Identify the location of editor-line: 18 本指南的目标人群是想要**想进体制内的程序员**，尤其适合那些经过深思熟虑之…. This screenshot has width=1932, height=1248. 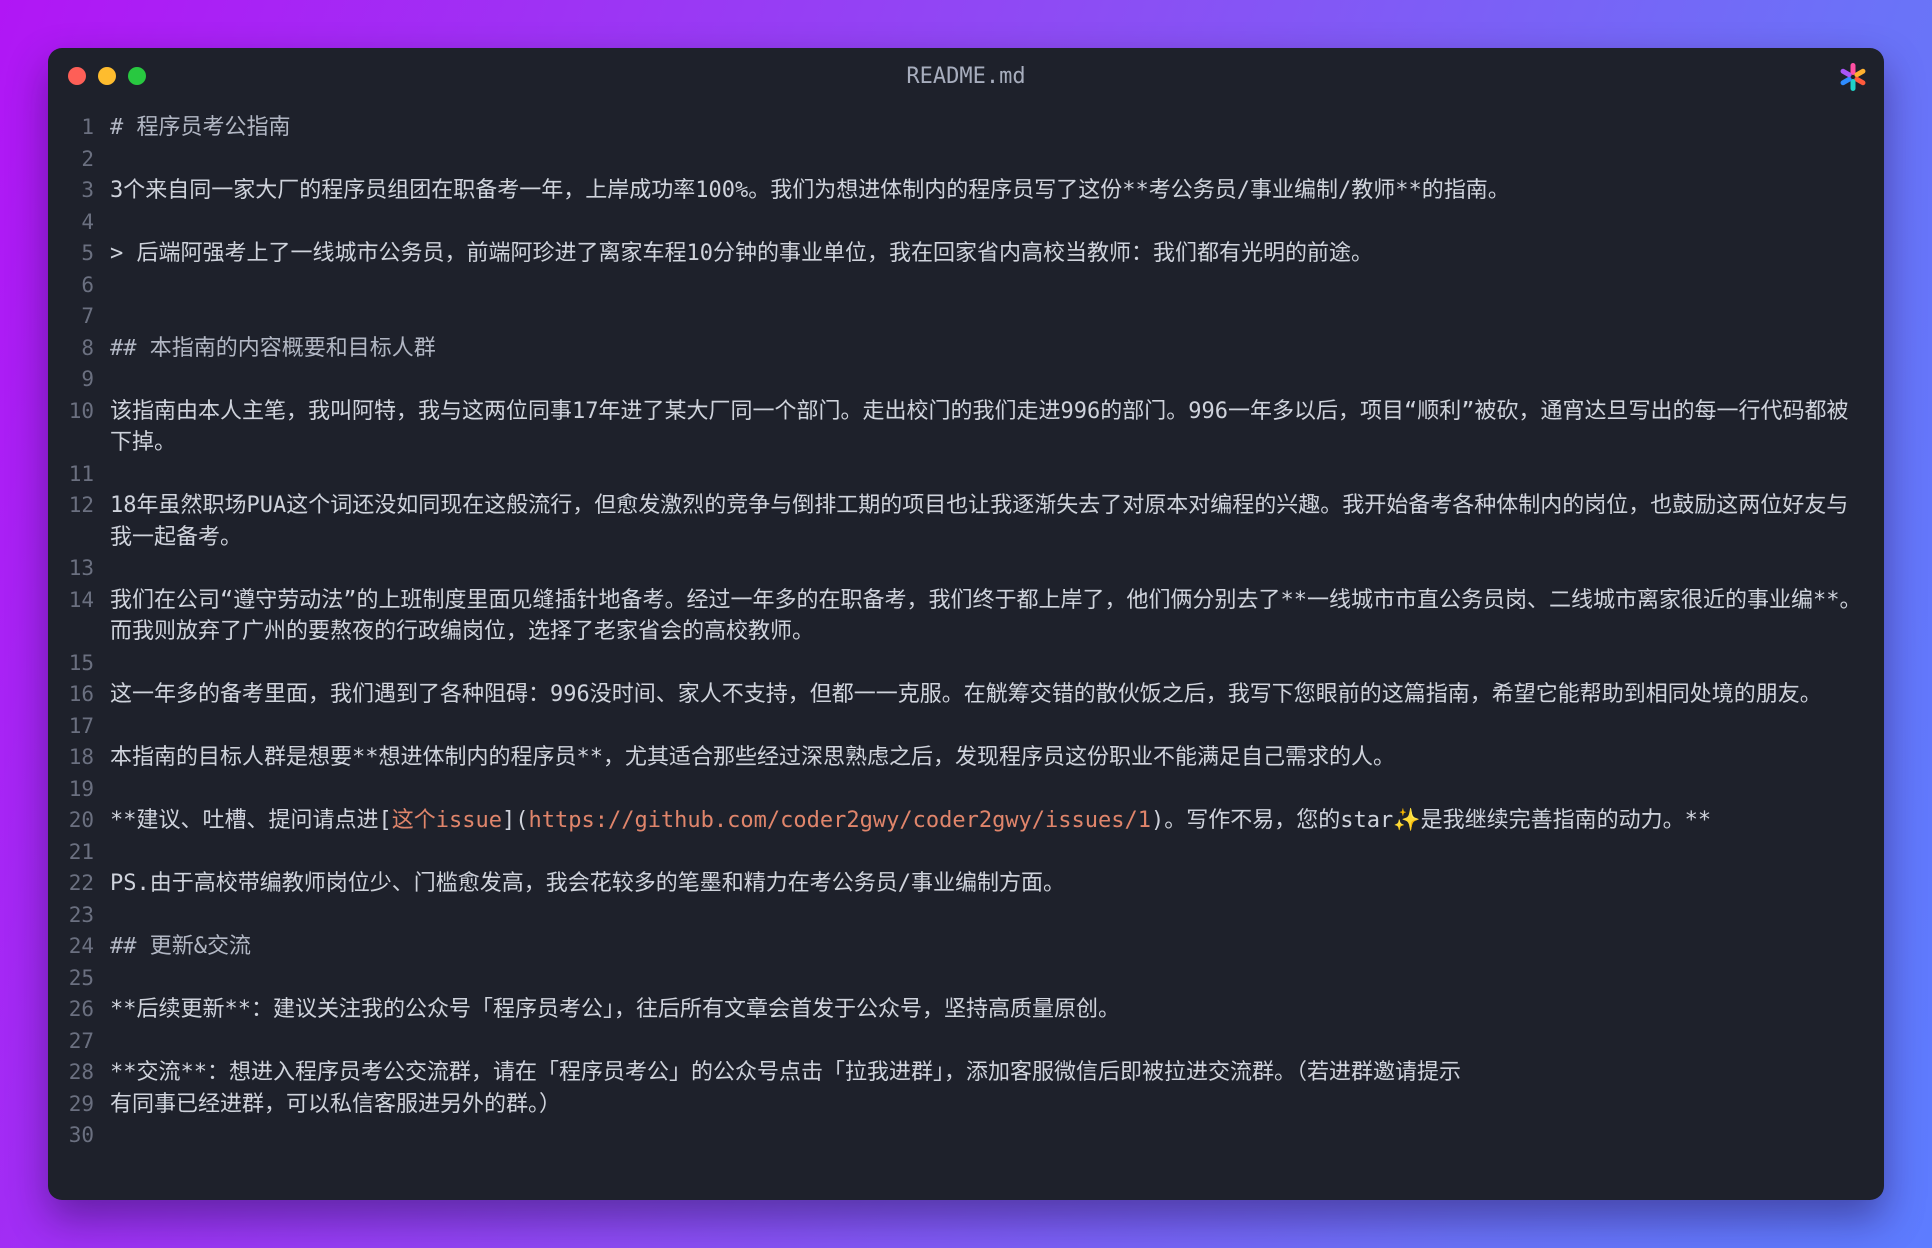
(966, 758).